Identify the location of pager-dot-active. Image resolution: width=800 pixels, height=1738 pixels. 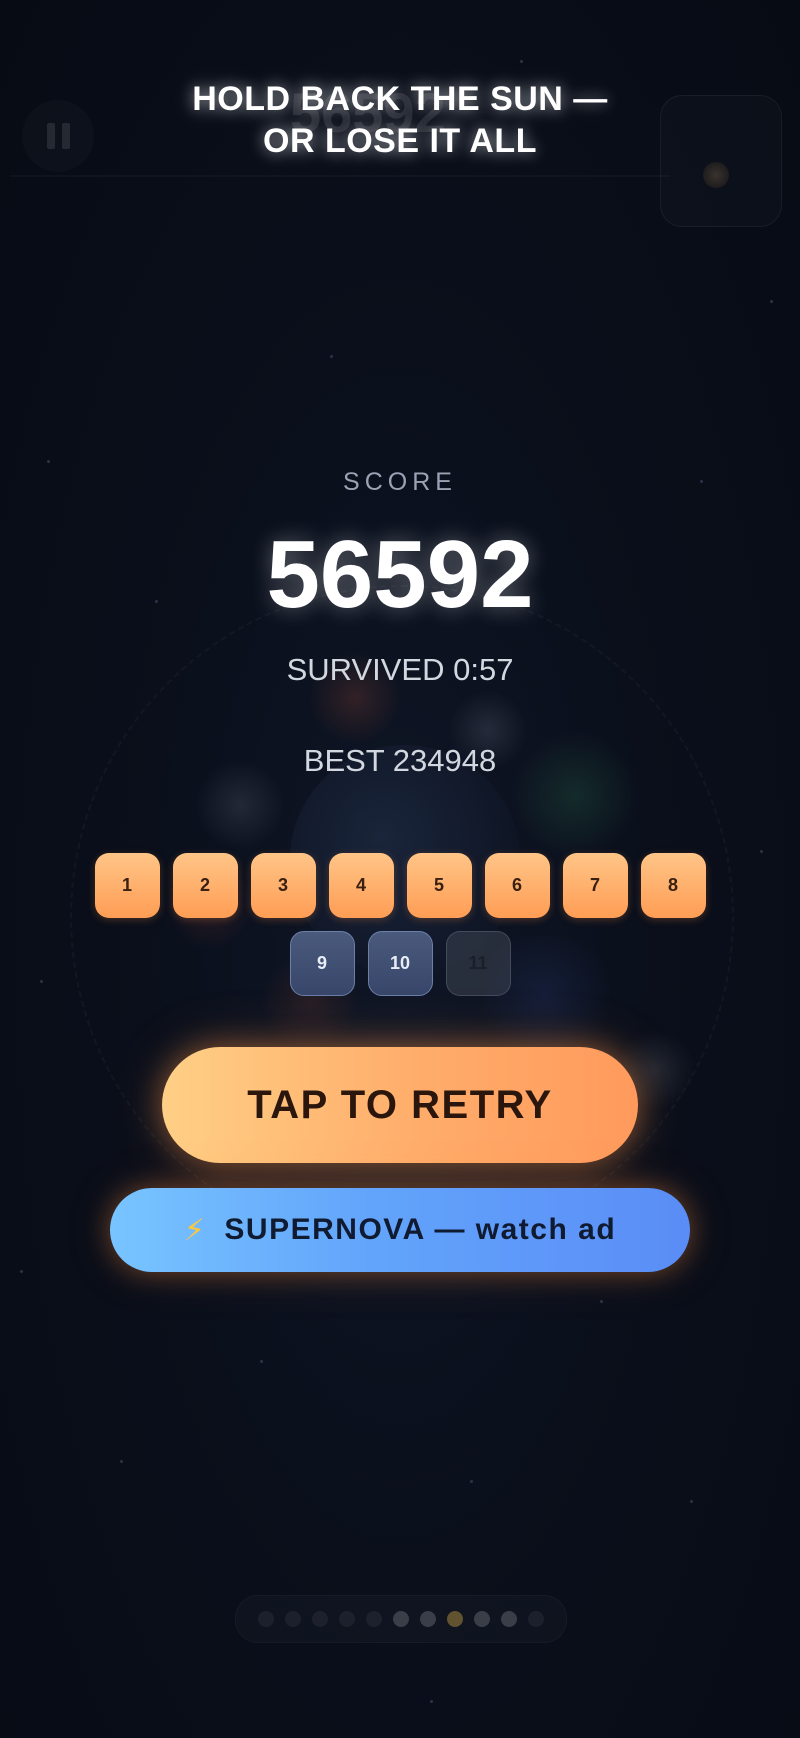
(455, 1619).